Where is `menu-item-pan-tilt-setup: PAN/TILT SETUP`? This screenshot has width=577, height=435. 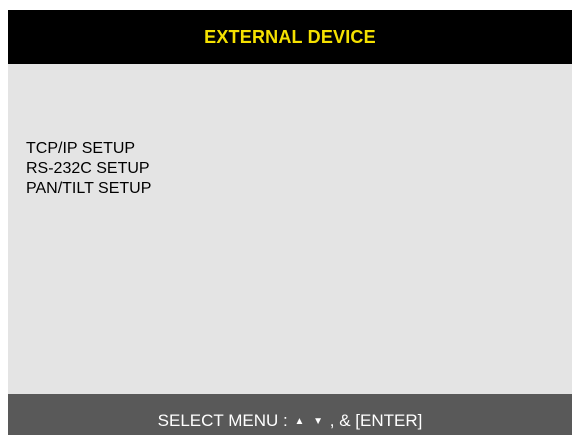 menu-item-pan-tilt-setup: PAN/TILT SETUP is located at coordinates (88, 189).